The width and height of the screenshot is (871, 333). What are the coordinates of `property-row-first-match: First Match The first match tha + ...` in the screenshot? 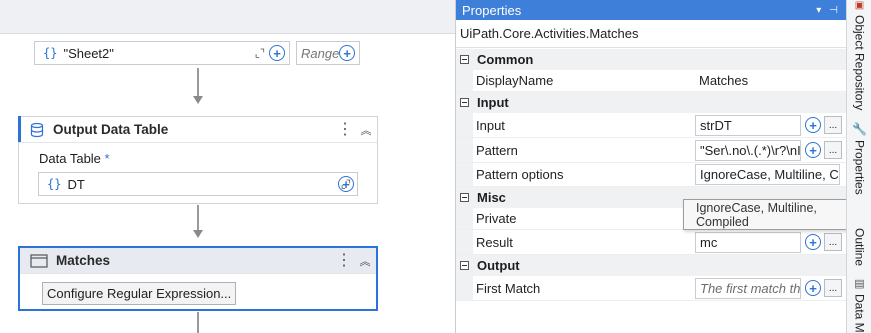 It's located at (651, 288).